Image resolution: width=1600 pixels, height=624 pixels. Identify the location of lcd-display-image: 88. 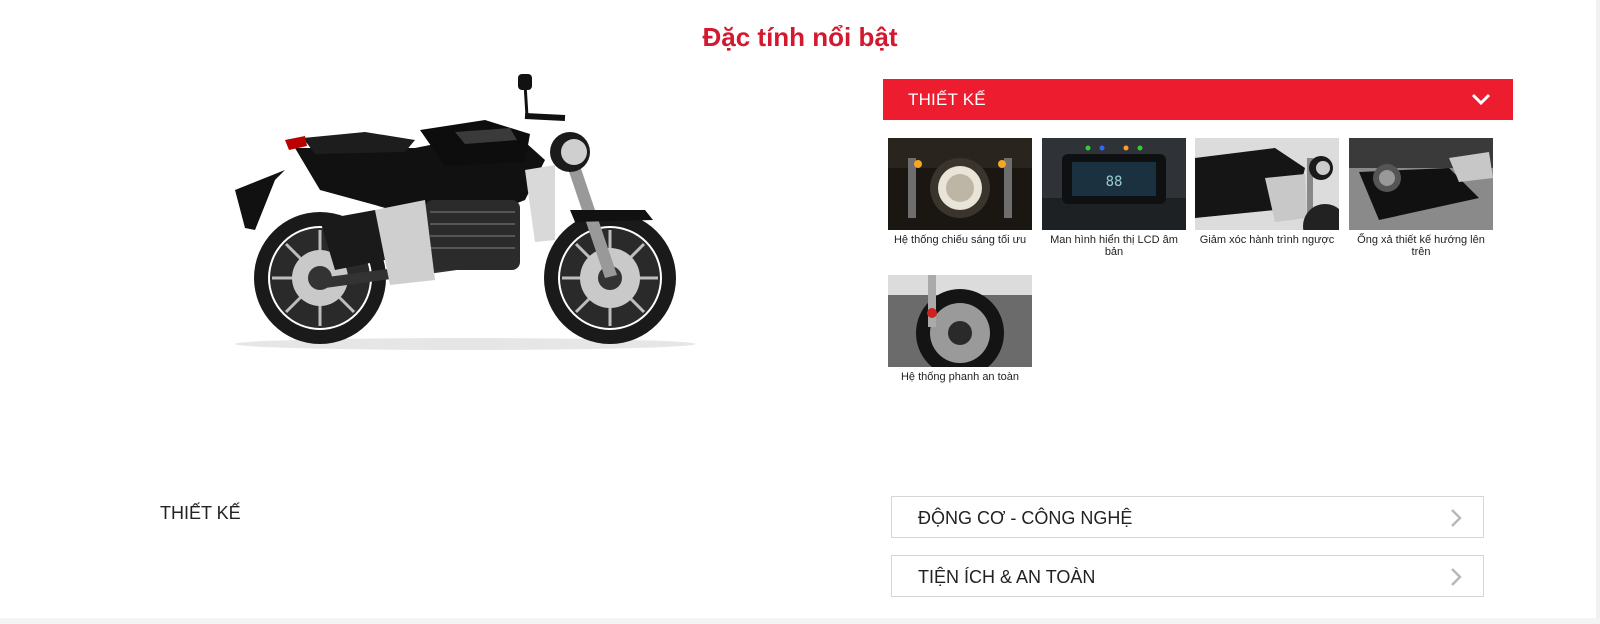
(1114, 184).